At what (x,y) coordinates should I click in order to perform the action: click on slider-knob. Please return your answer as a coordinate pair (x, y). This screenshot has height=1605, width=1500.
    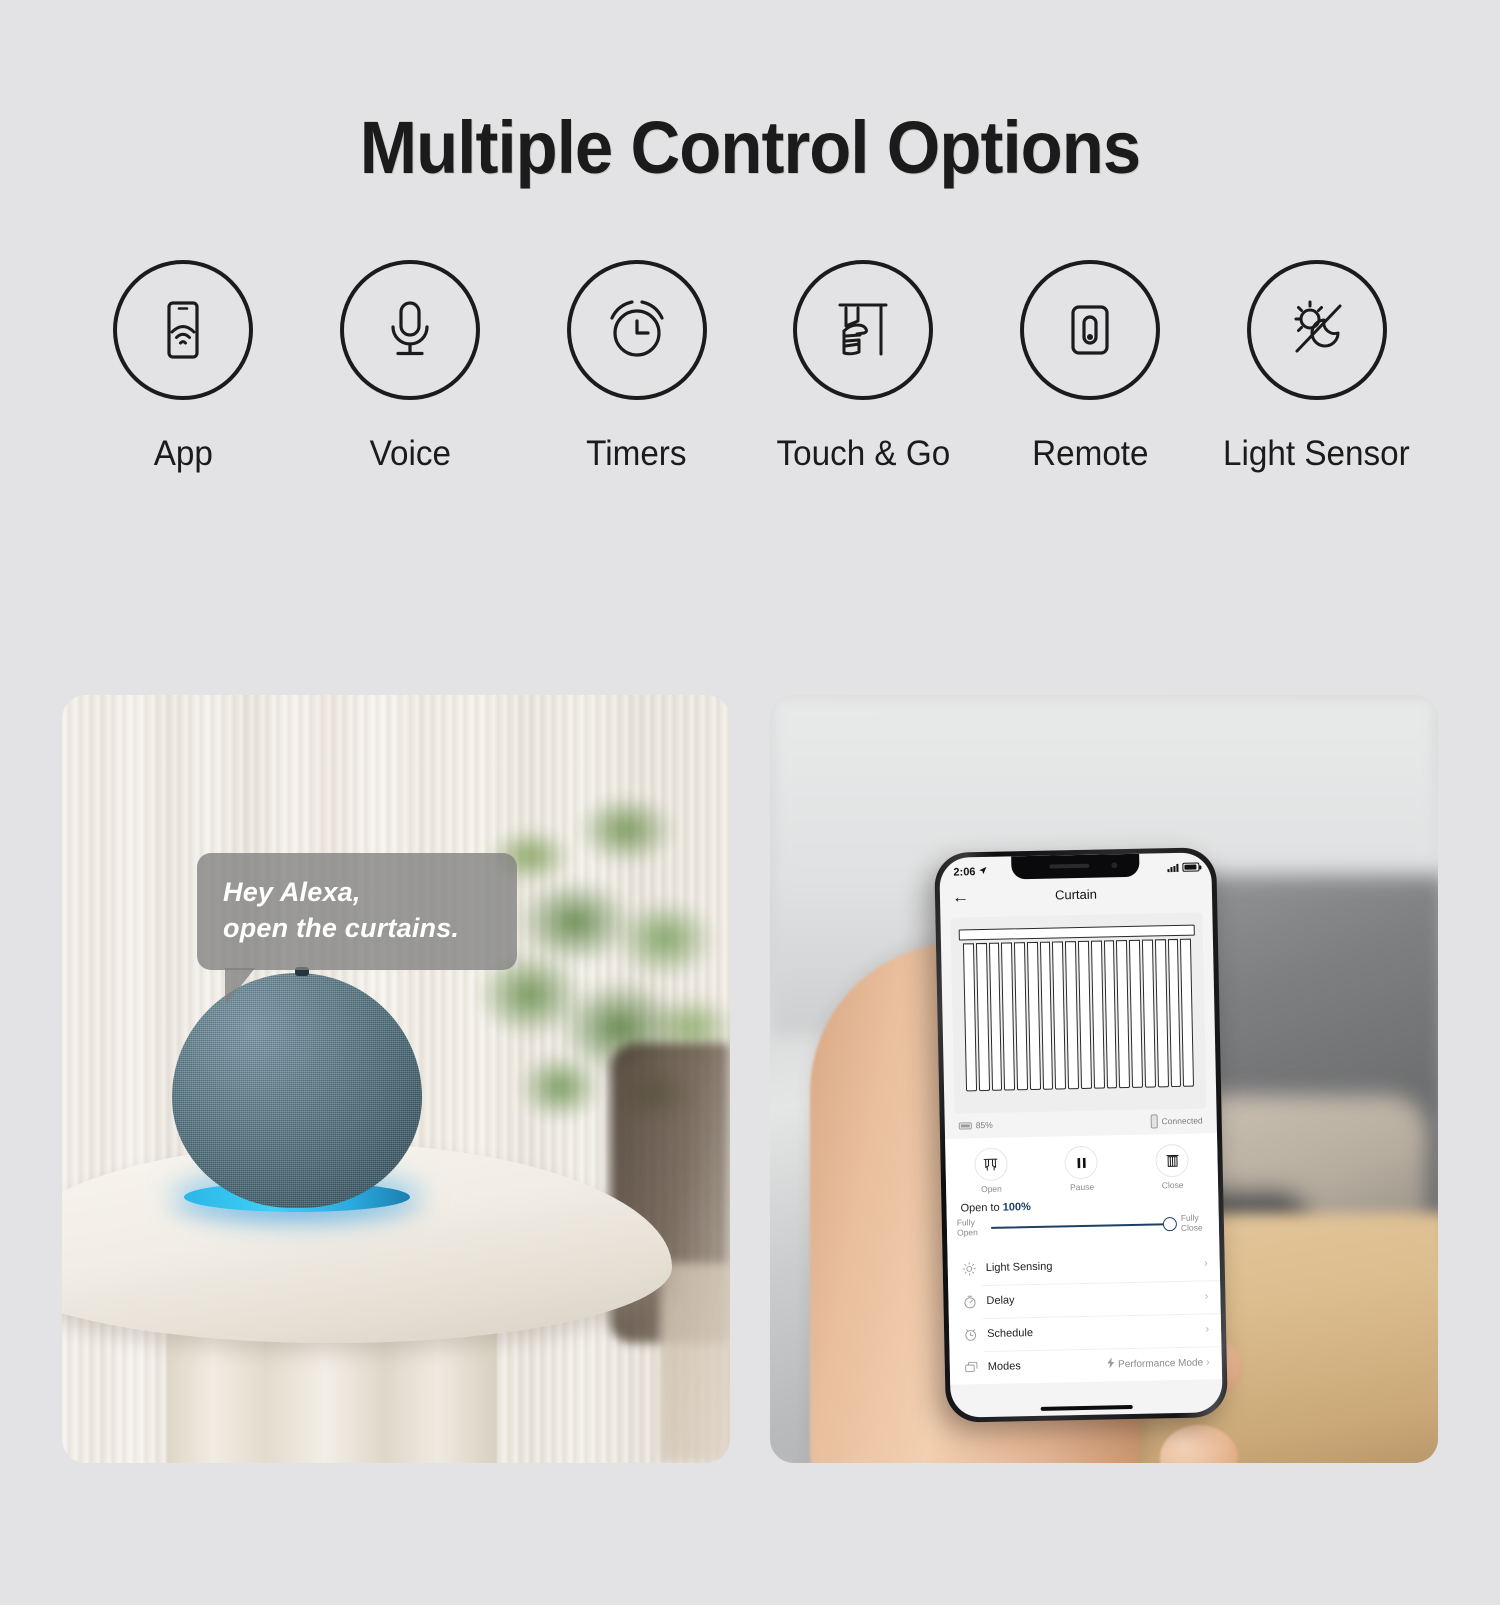
    Looking at the image, I should click on (1170, 1224).